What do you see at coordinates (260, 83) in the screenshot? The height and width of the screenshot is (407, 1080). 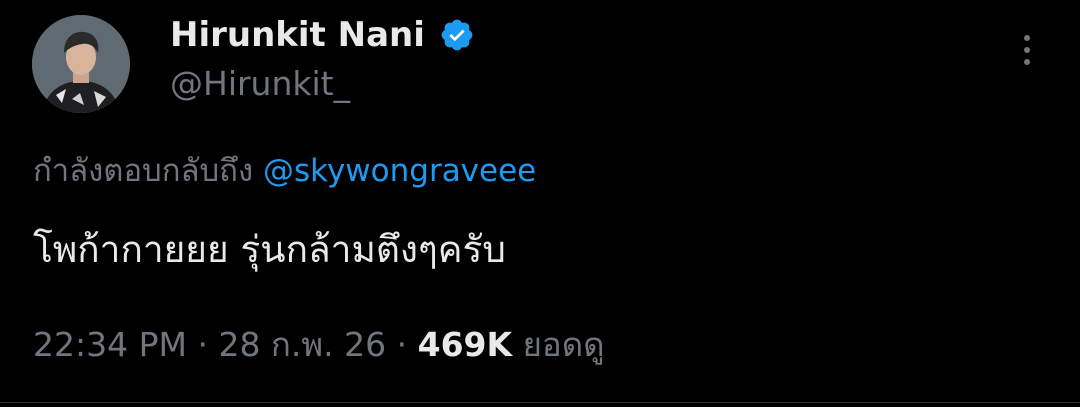 I see `author-handle: @Hirunkit_` at bounding box center [260, 83].